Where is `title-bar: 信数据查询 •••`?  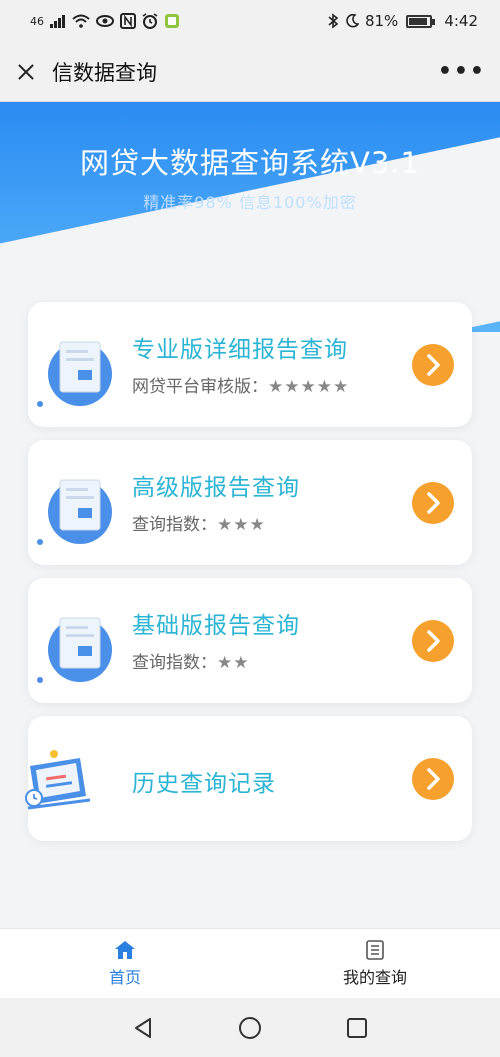 title-bar: 信数据查询 ••• is located at coordinates (250, 72).